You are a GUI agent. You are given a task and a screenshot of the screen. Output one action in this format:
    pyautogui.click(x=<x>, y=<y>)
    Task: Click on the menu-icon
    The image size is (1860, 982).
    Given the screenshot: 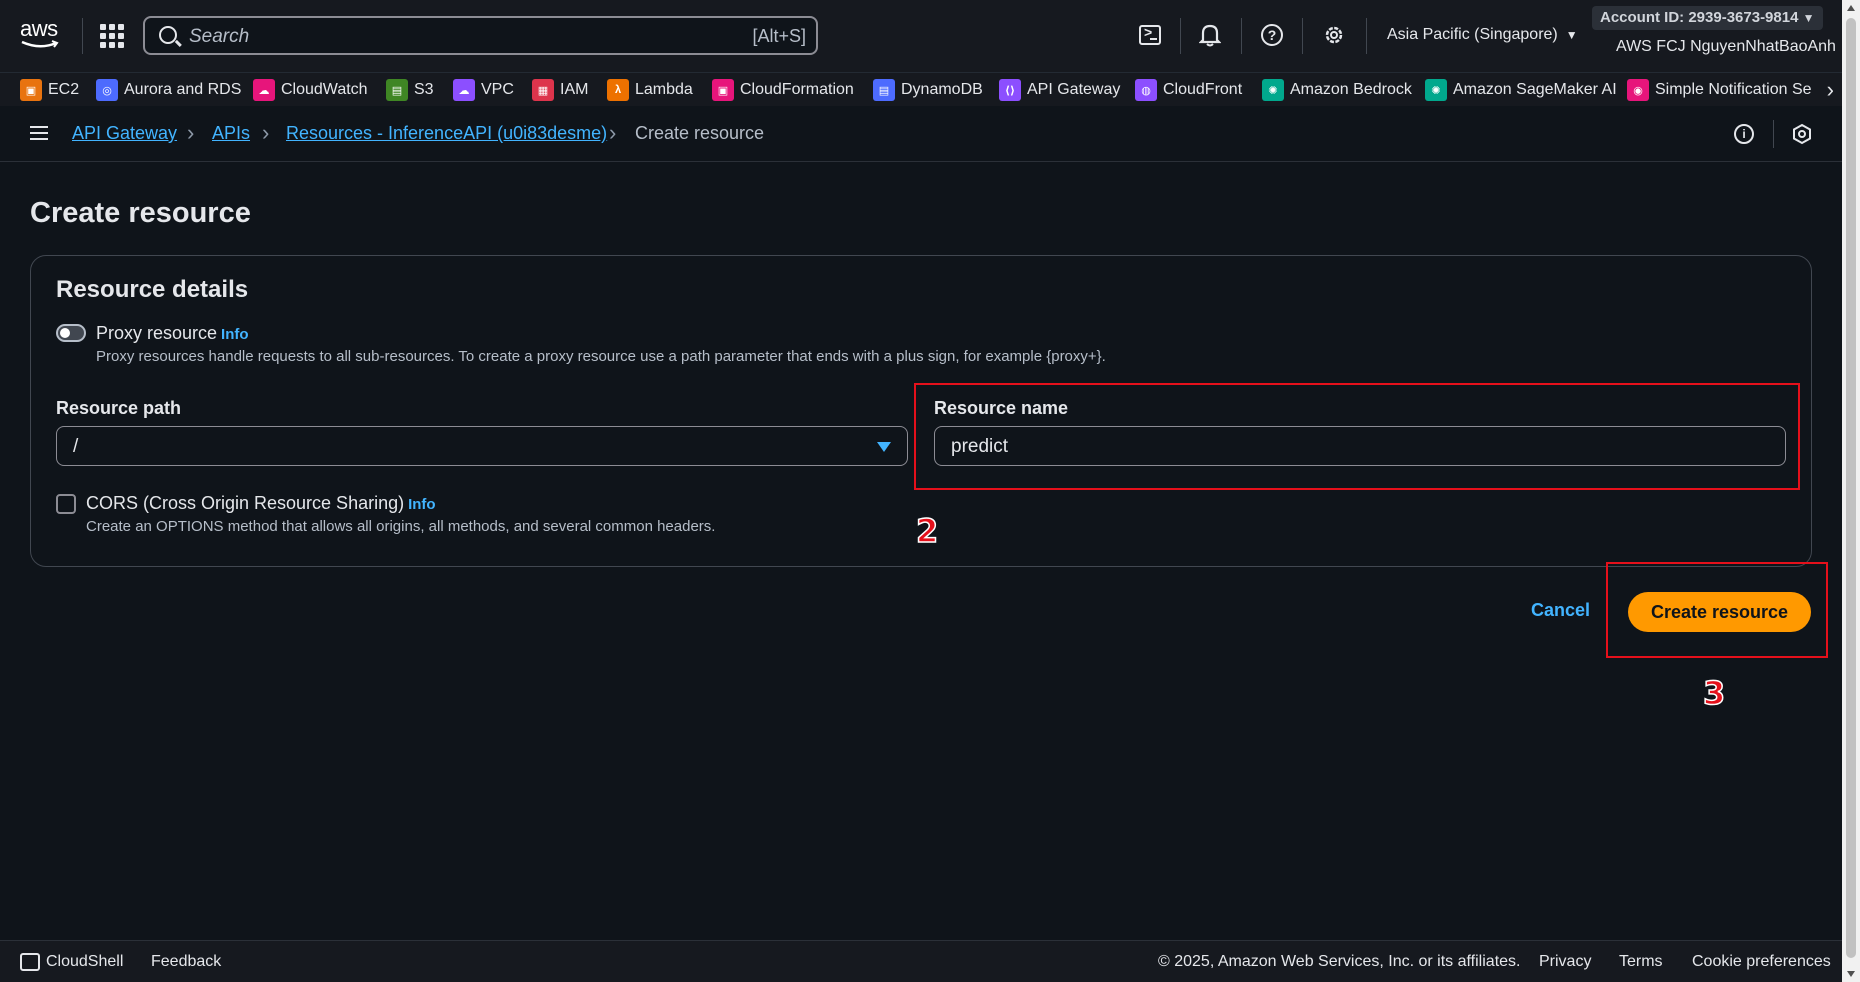 What is the action you would take?
    pyautogui.click(x=39, y=133)
    